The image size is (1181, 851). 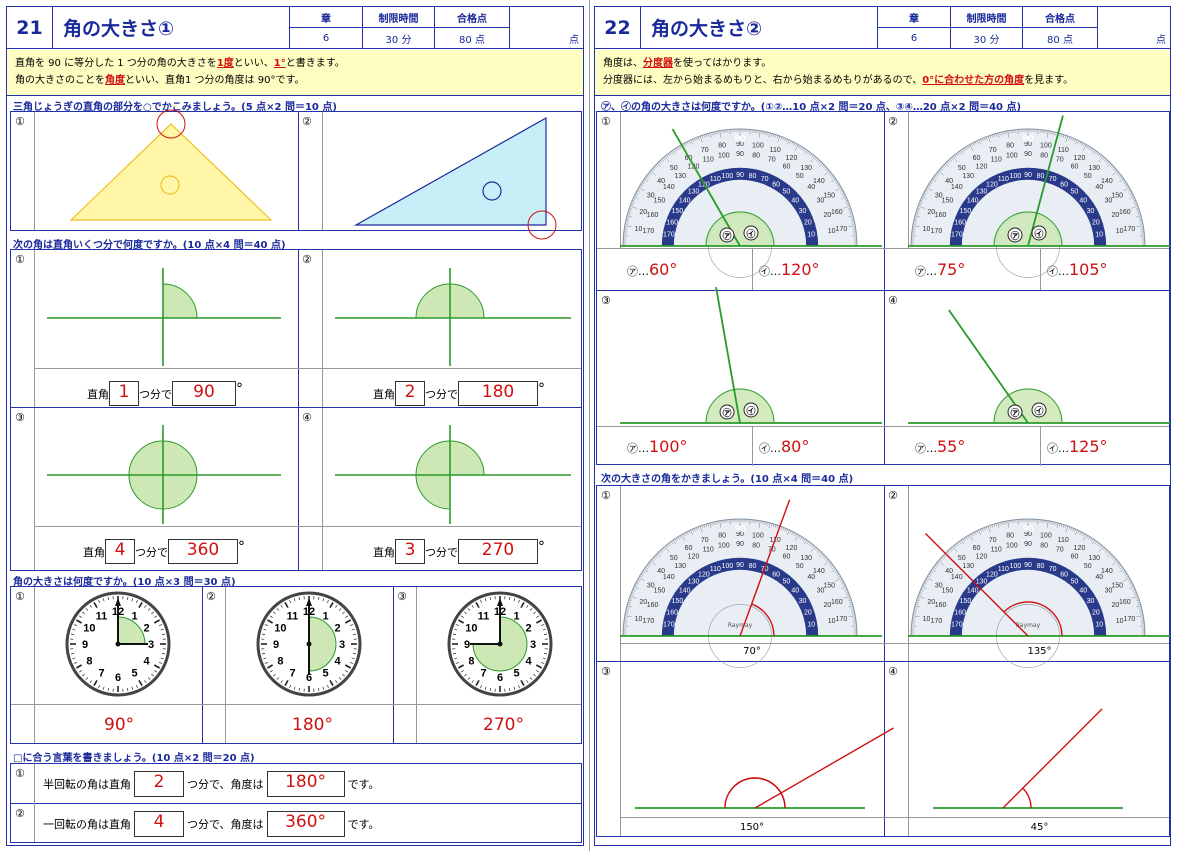 What do you see at coordinates (441, 552) in the screenshot?
I see `text: つ分で` at bounding box center [441, 552].